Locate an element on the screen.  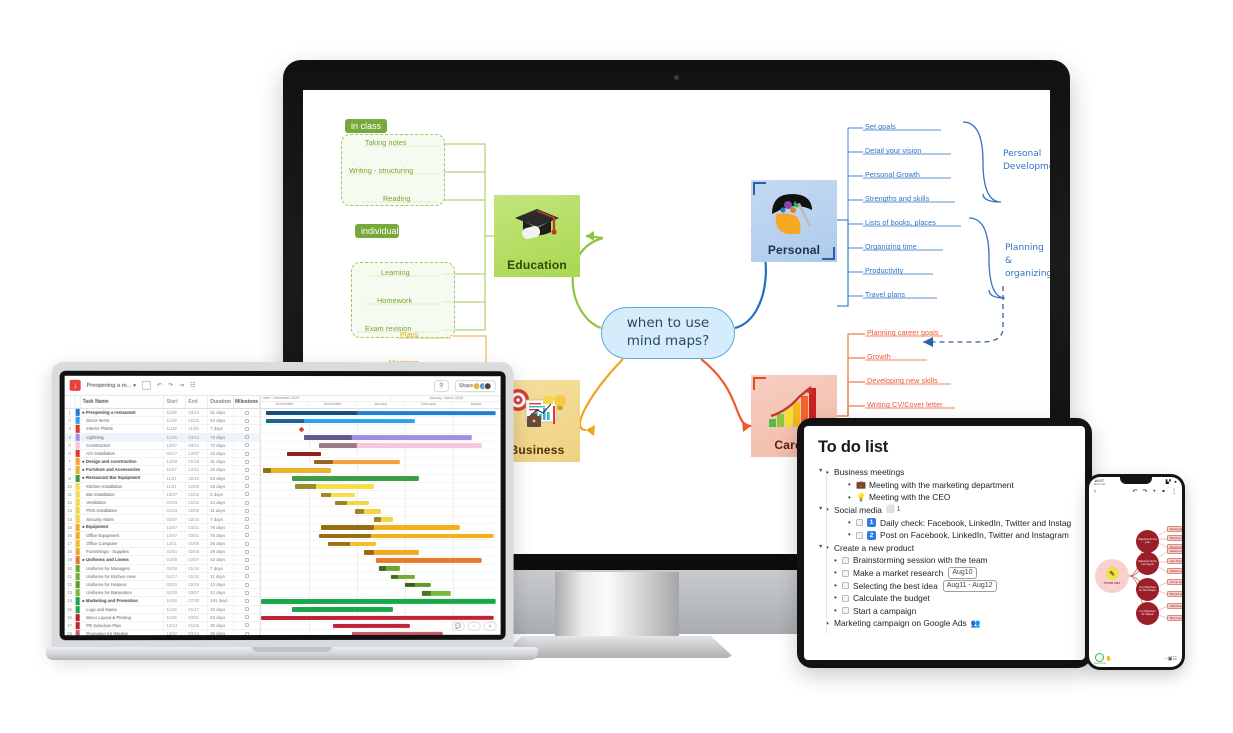
list-icon is located at coordinates (146, 385).